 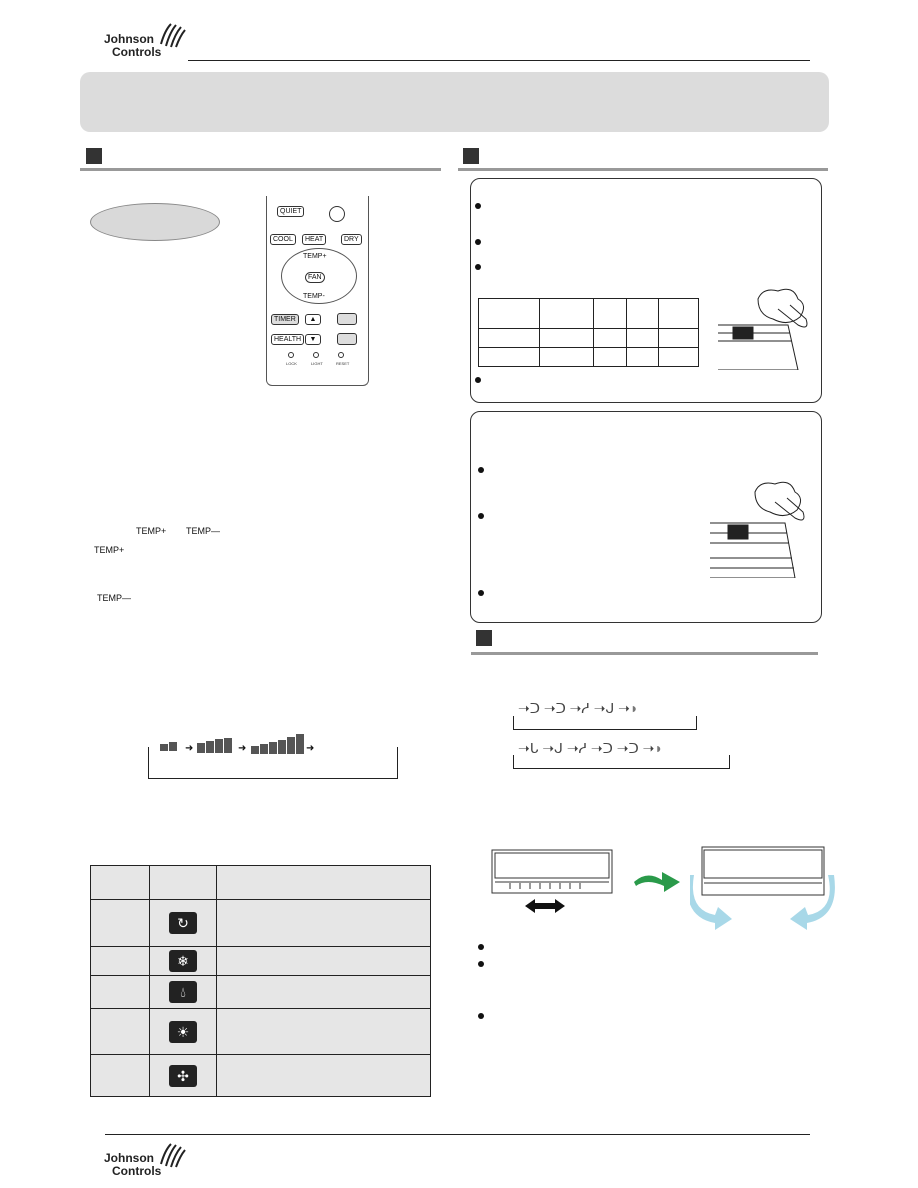 What do you see at coordinates (313, 339) in the screenshot?
I see `down-button: ▼` at bounding box center [313, 339].